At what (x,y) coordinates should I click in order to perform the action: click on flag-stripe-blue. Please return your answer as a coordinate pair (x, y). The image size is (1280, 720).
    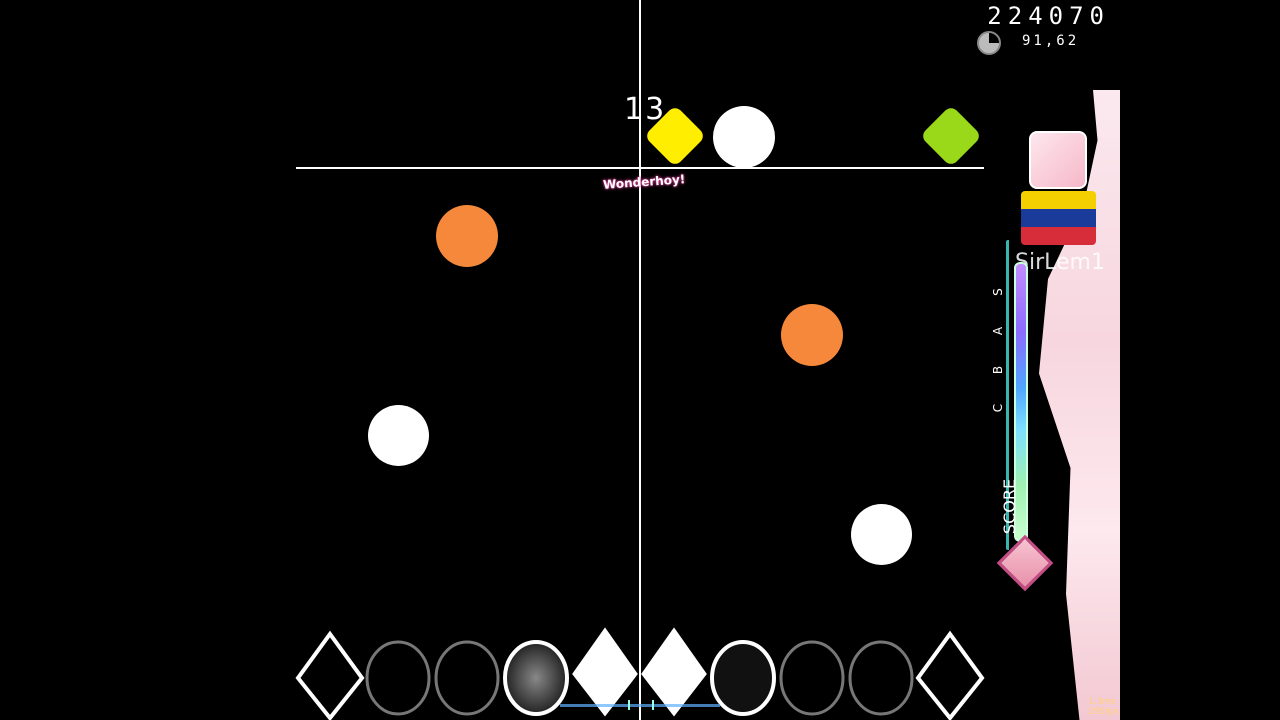
    Looking at the image, I should click on (1058, 218).